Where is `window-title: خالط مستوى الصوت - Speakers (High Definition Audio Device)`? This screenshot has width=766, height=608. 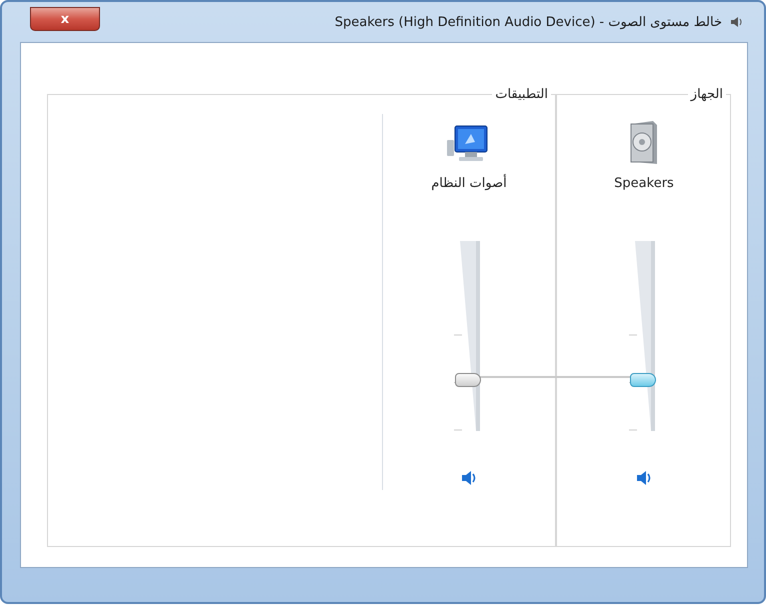 window-title: خالط مستوى الصوت - Speakers (High Definition Audio Device) is located at coordinates (528, 22).